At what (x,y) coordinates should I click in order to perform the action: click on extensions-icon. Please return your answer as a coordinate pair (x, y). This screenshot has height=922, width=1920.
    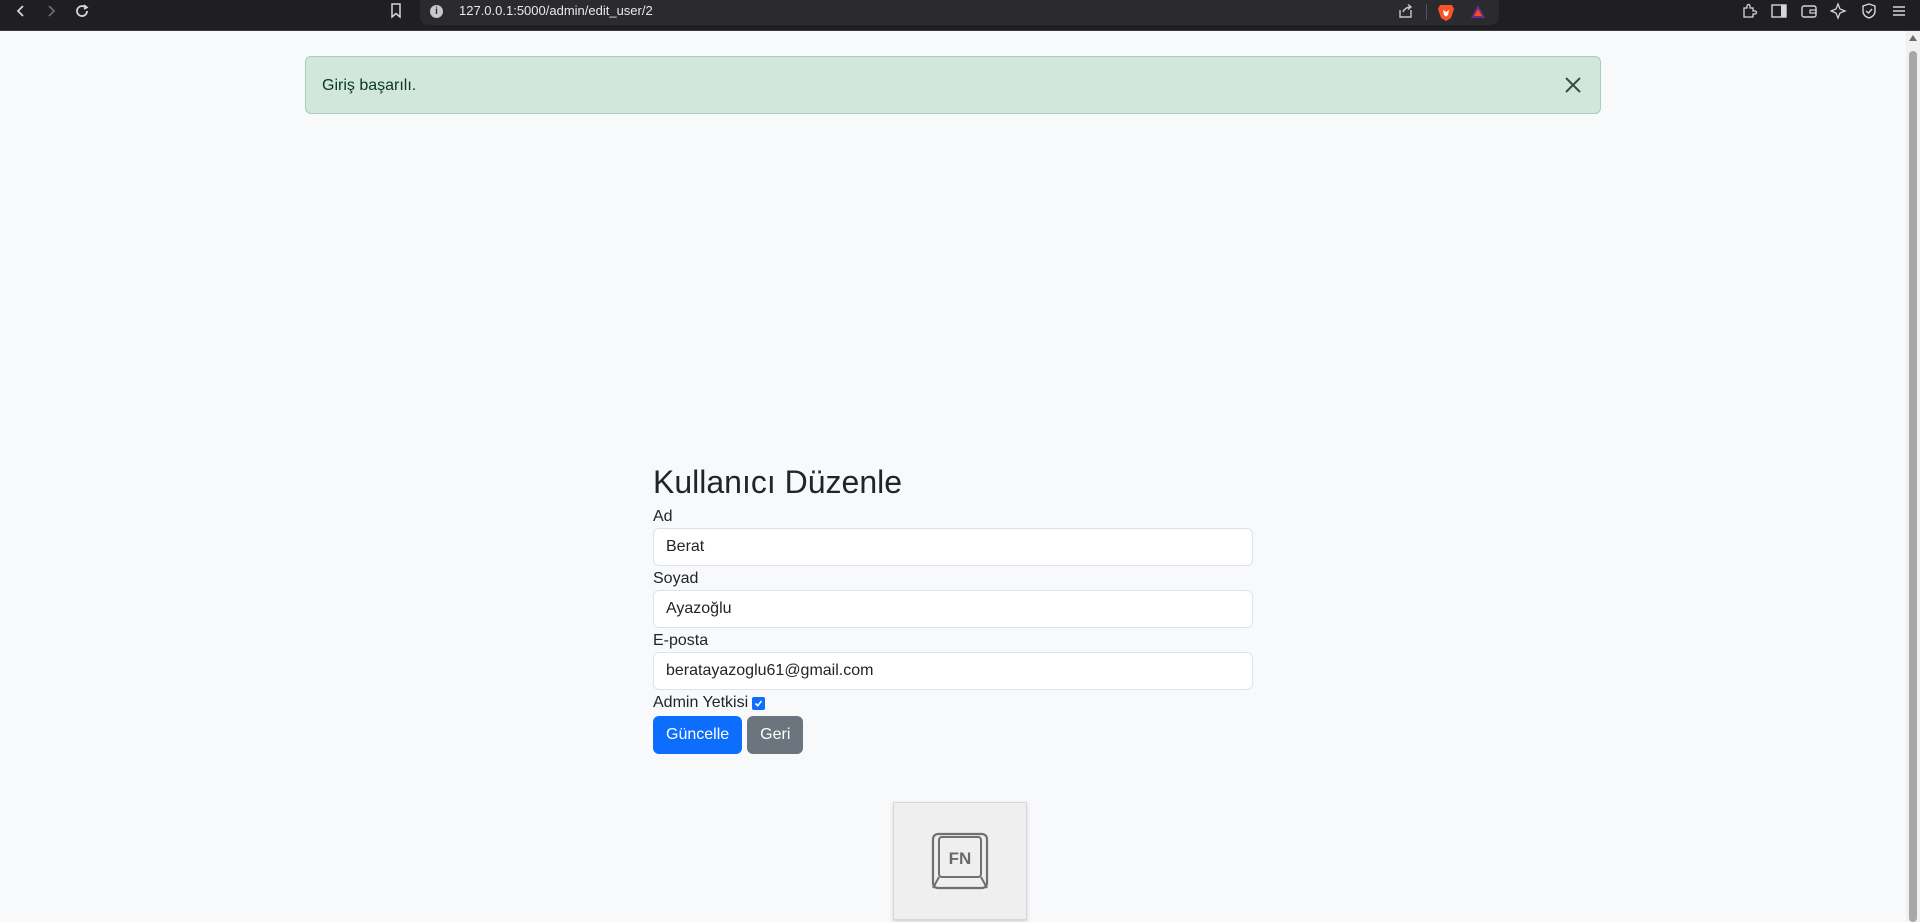
    Looking at the image, I should click on (1749, 11).